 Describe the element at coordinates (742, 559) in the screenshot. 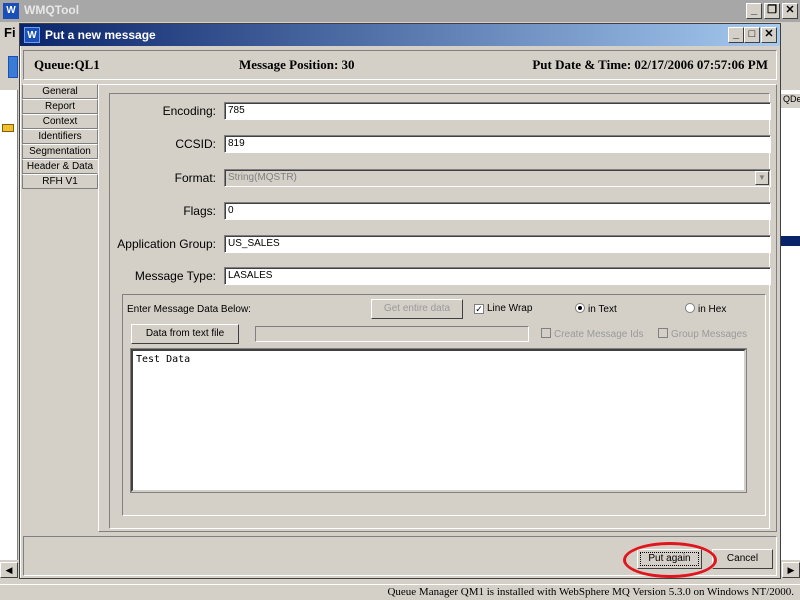

I see `cancel-button: Cancel` at that location.